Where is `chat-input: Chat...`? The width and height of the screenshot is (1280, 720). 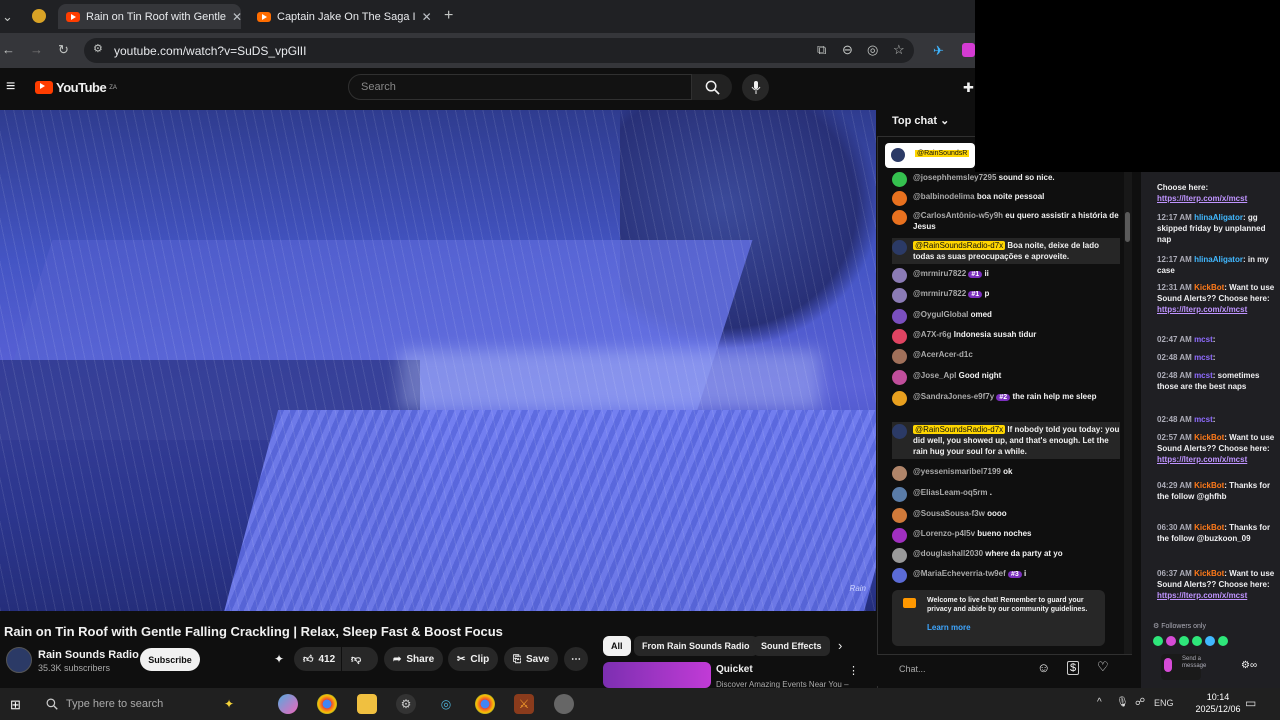
chat-input: Chat... is located at coordinates (962, 669).